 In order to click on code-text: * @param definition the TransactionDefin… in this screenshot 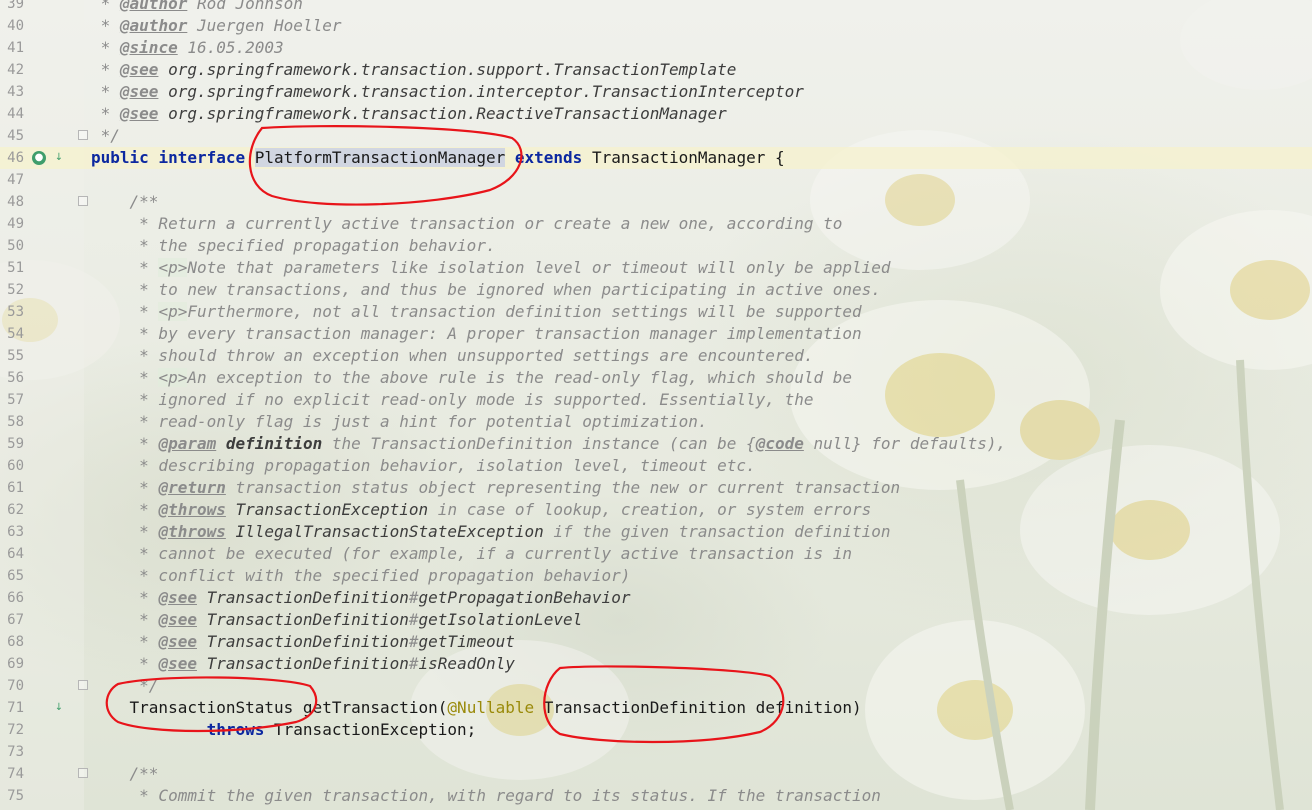, I will do `click(548, 444)`.